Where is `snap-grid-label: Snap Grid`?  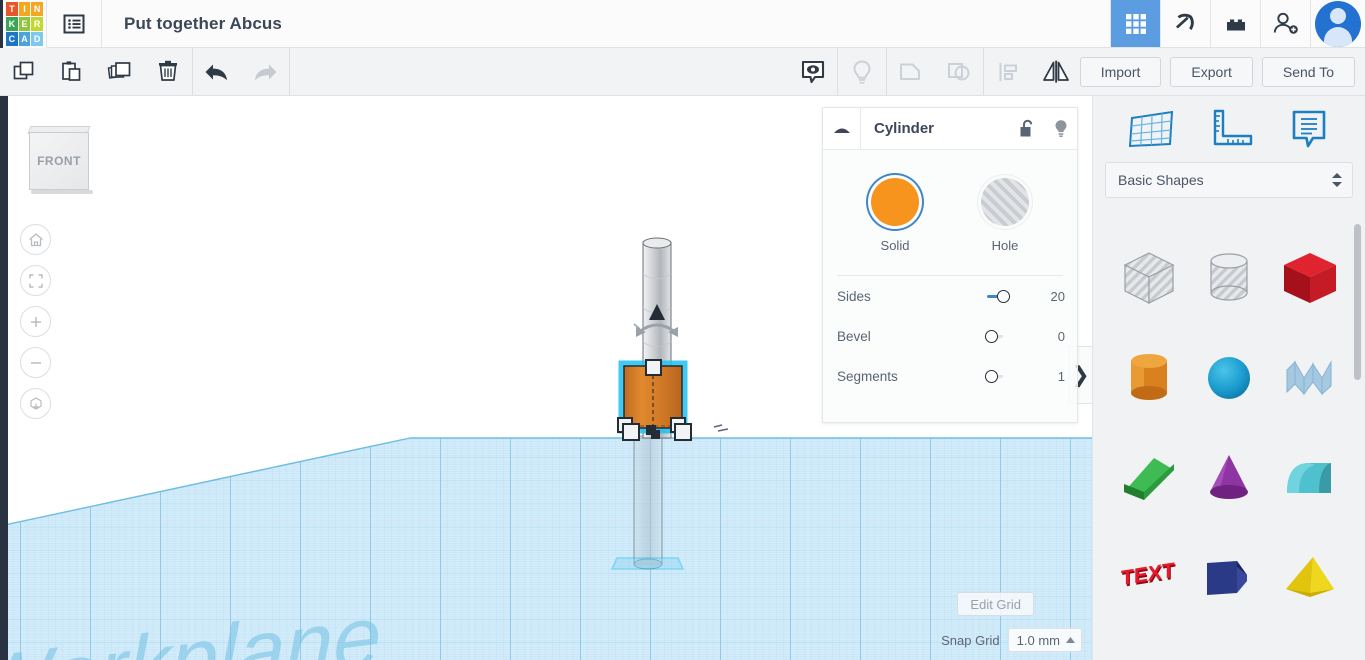
snap-grid-label: Snap Grid is located at coordinates (970, 640).